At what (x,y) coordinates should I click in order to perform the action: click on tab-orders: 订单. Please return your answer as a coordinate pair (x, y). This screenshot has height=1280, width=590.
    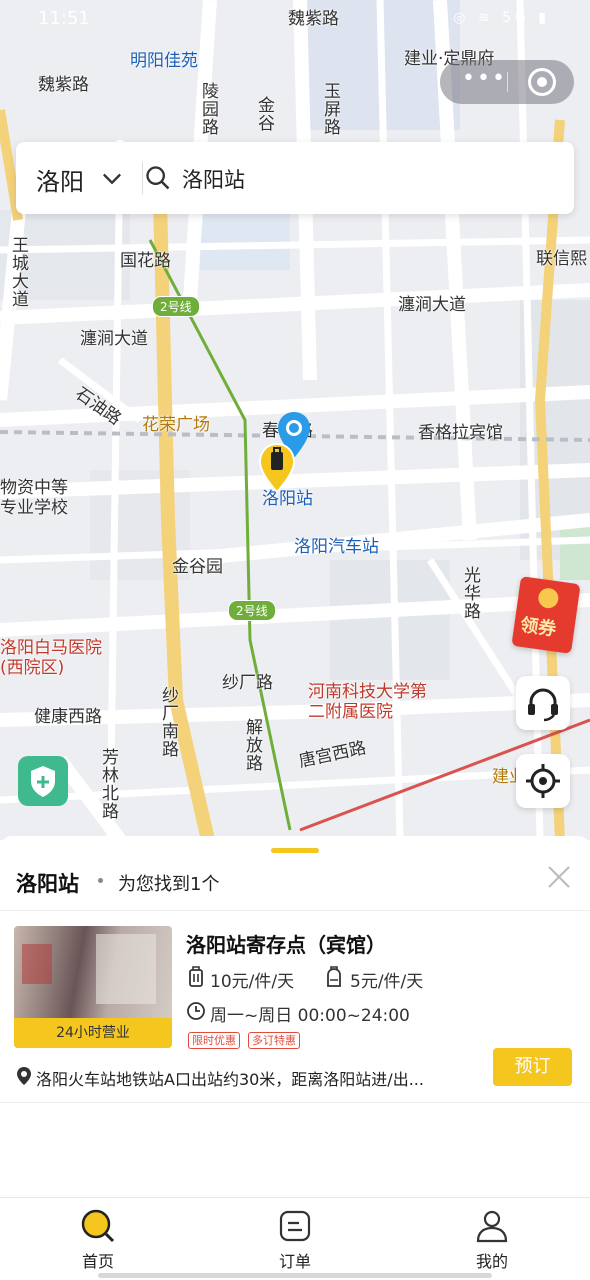
    Looking at the image, I should click on (295, 1239).